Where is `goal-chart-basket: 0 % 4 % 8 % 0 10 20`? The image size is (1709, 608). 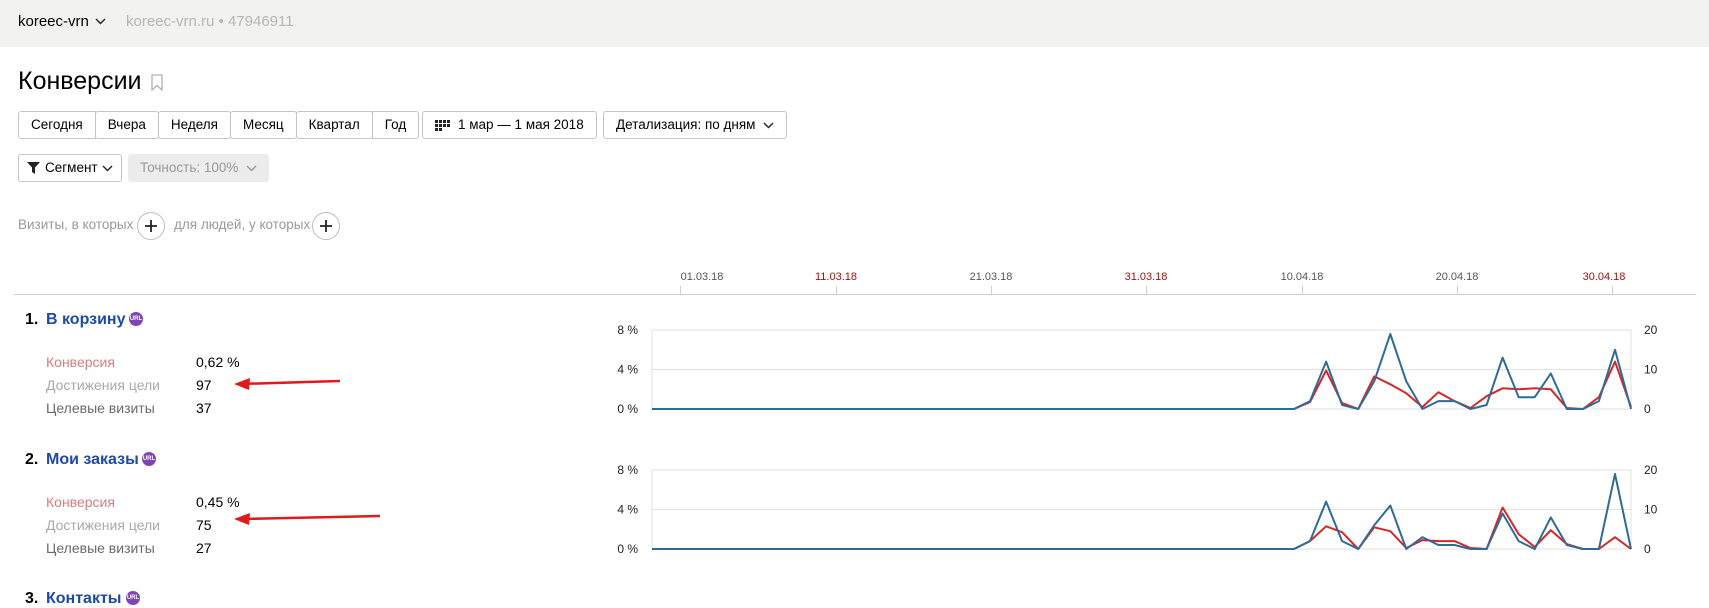
goal-chart-basket: 0 % 4 % 8 % 0 10 20 is located at coordinates (1137, 369).